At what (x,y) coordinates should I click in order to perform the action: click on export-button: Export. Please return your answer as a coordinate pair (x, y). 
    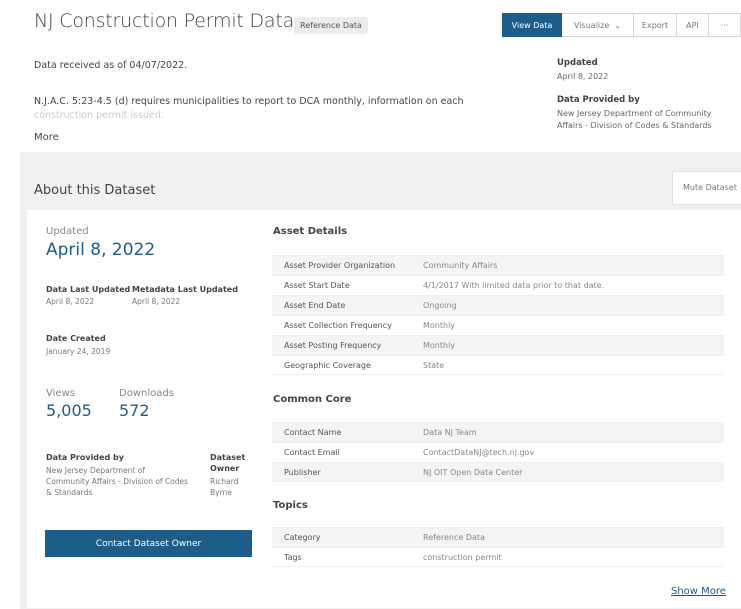
    Looking at the image, I should click on (655, 25).